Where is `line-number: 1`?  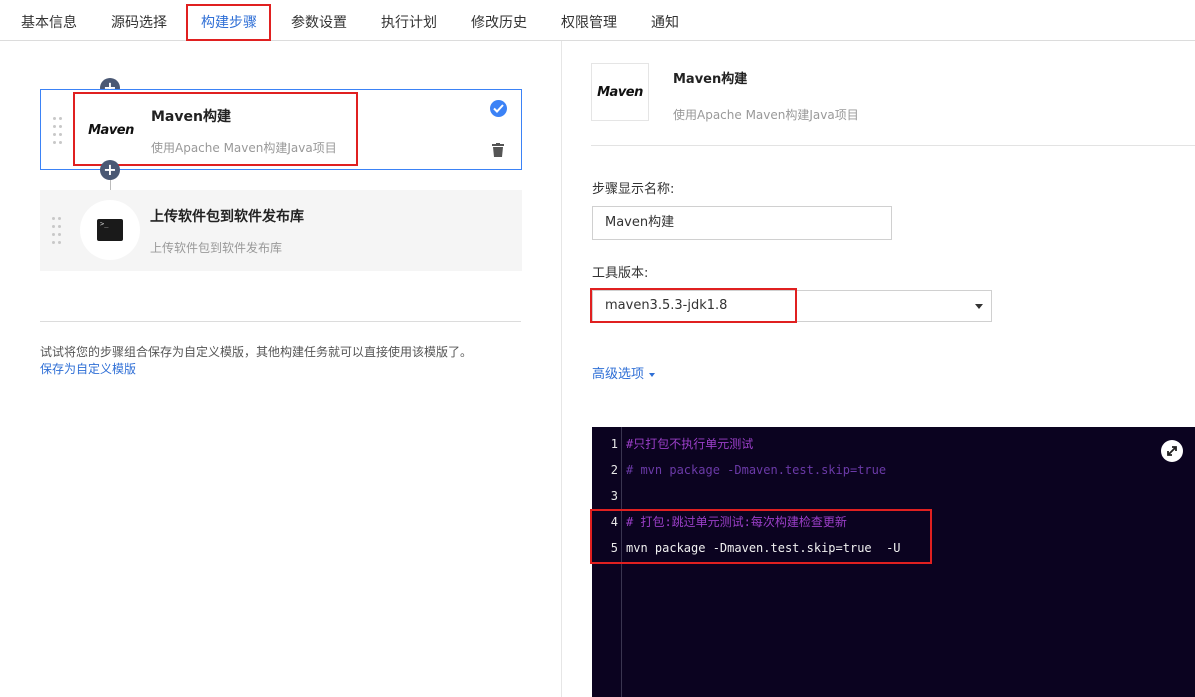 line-number: 1 is located at coordinates (614, 444).